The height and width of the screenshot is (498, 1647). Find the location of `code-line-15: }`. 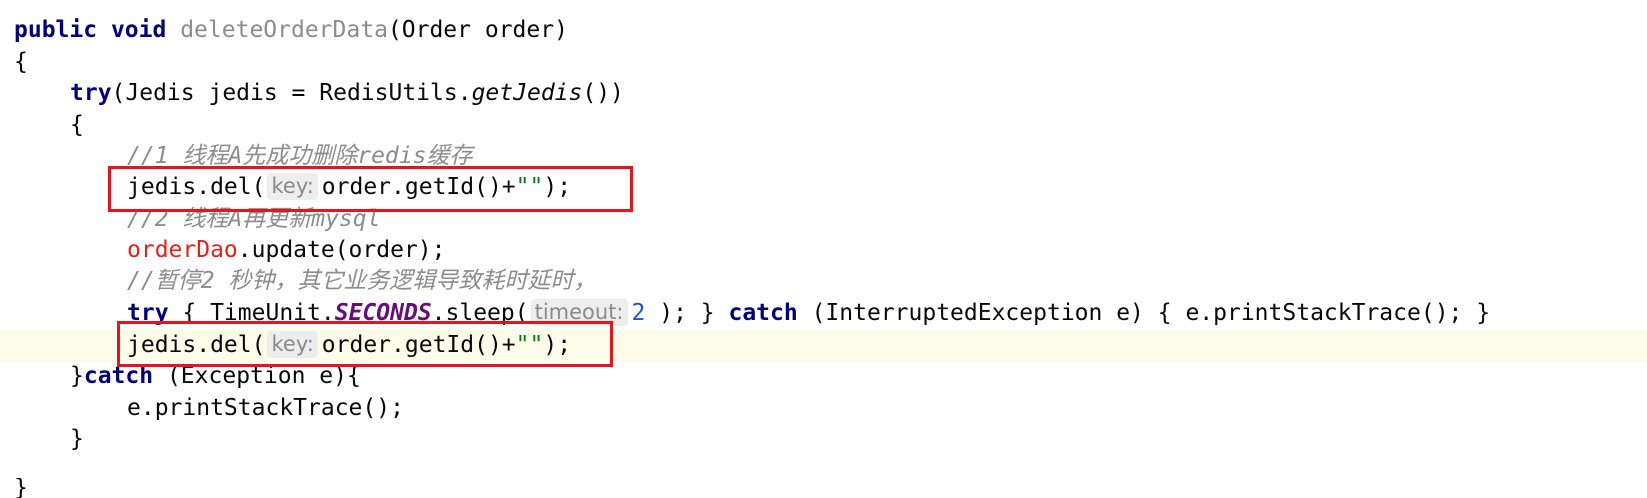

code-line-15: } is located at coordinates (34, 488).